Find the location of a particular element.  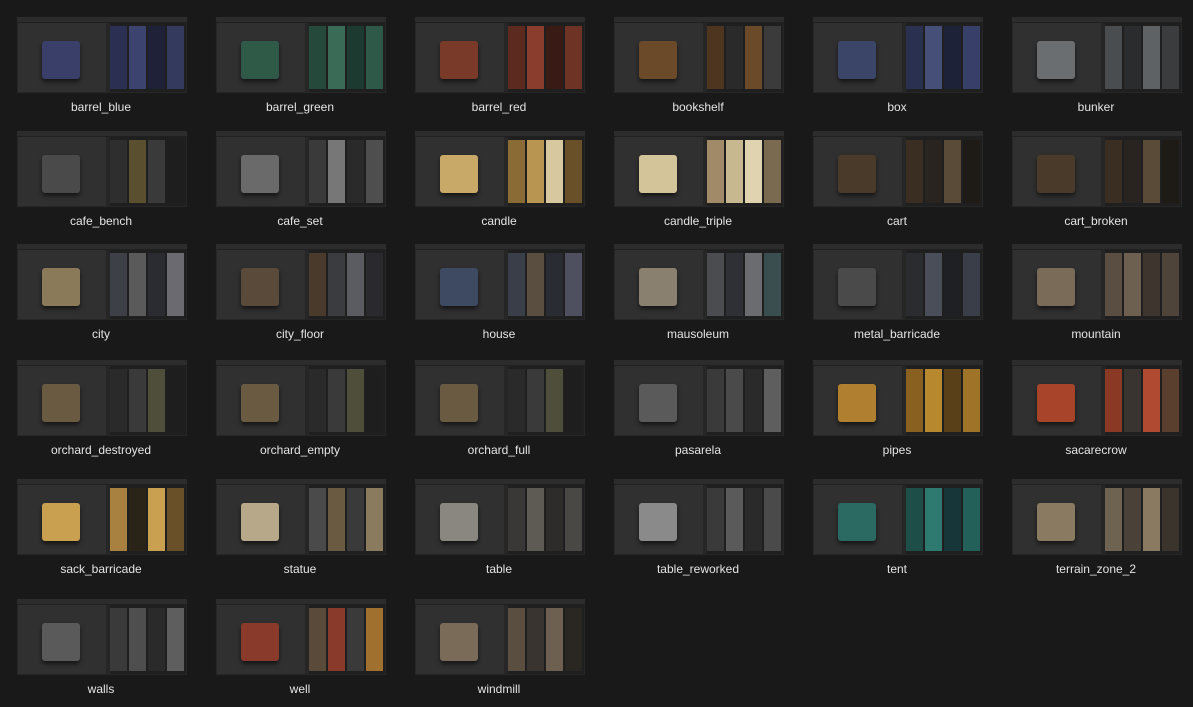

file-item: walls is located at coordinates (102, 648).